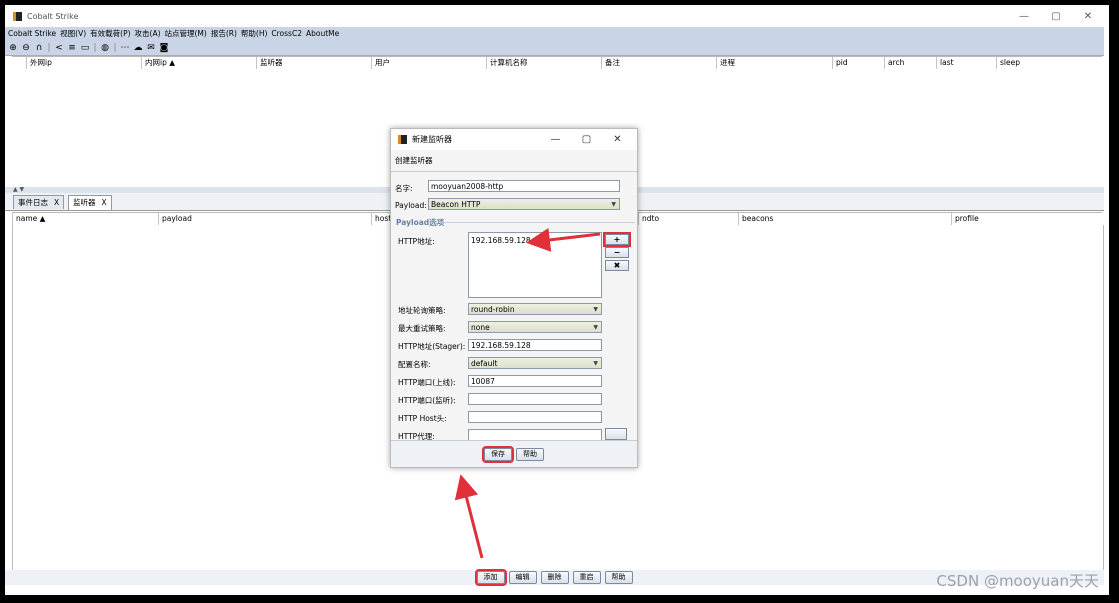 The image size is (1119, 603). What do you see at coordinates (527, 393) in the screenshot?
I see `annotation-arrows` at bounding box center [527, 393].